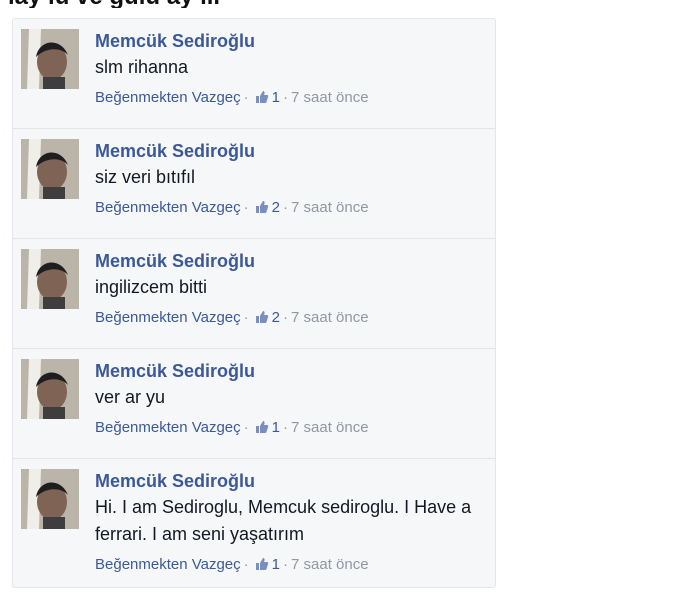 This screenshot has width=697, height=595. Describe the element at coordinates (130, 397) in the screenshot. I see `comment-text: ver ar yu` at that location.